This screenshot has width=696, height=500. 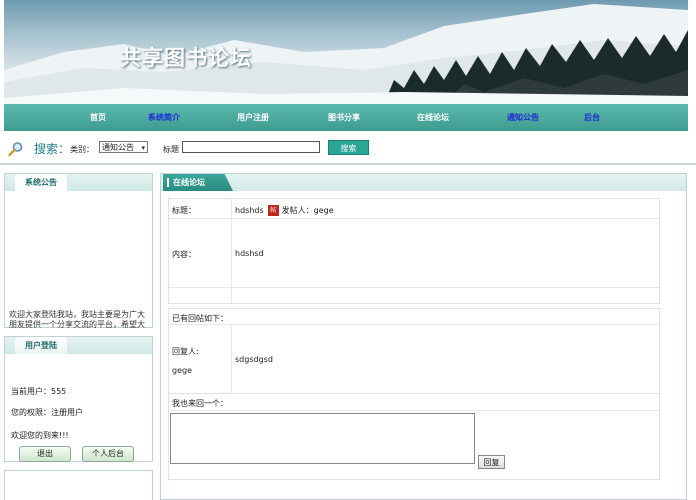 I want to click on main-nav: 首页 系统简介 用户注册 图书分享 在线论坛 通知公告 后台, so click(x=346, y=117).